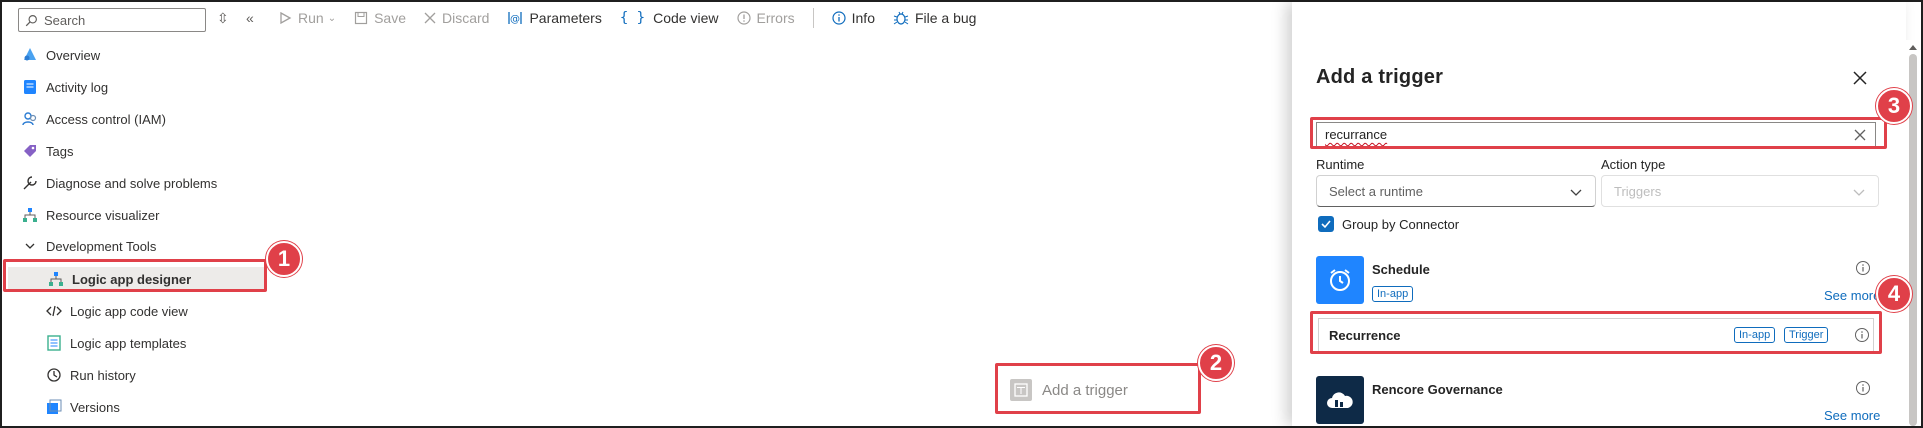 The width and height of the screenshot is (1923, 428). Describe the element at coordinates (54, 407) in the screenshot. I see `versions-icon` at that location.